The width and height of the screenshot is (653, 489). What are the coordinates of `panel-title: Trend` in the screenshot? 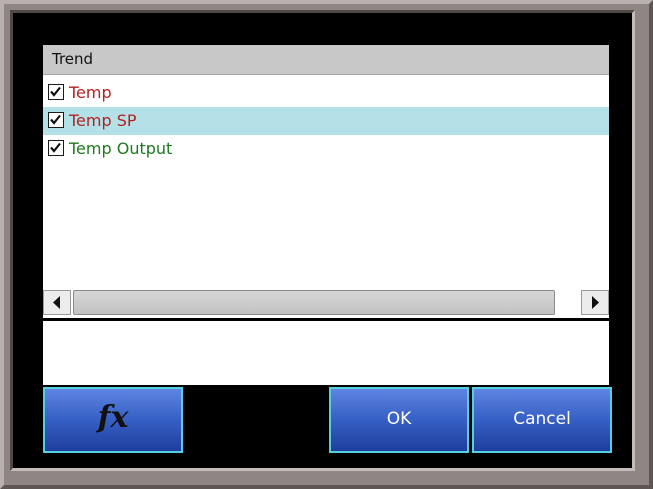 It's located at (73, 59).